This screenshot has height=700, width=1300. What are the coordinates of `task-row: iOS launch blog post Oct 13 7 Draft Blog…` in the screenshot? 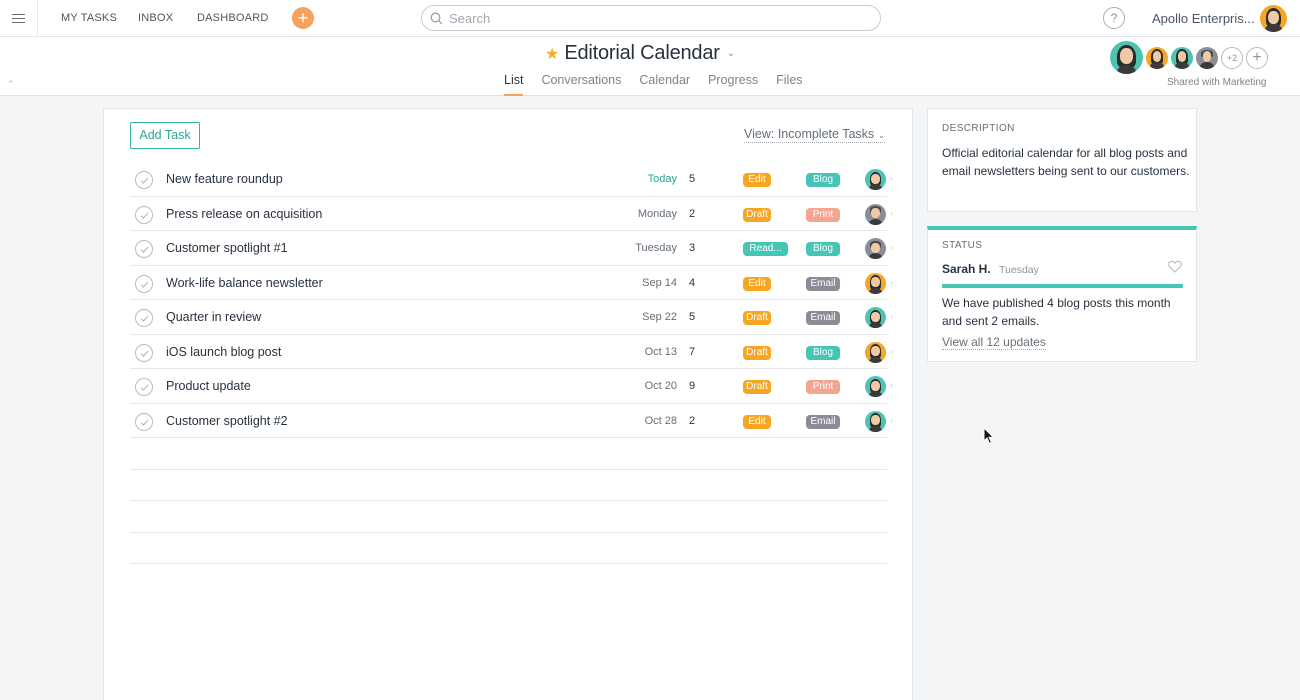 It's located at (511, 352).